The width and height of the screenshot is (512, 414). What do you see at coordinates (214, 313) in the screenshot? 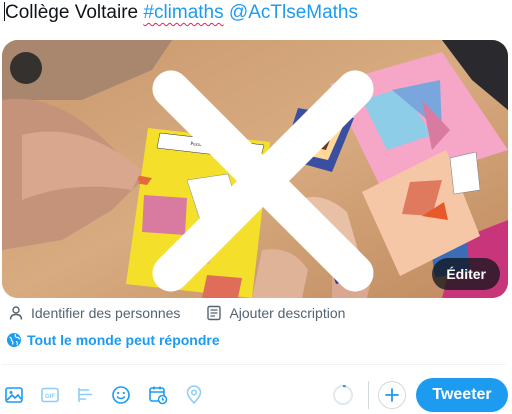
I see `description-icon` at bounding box center [214, 313].